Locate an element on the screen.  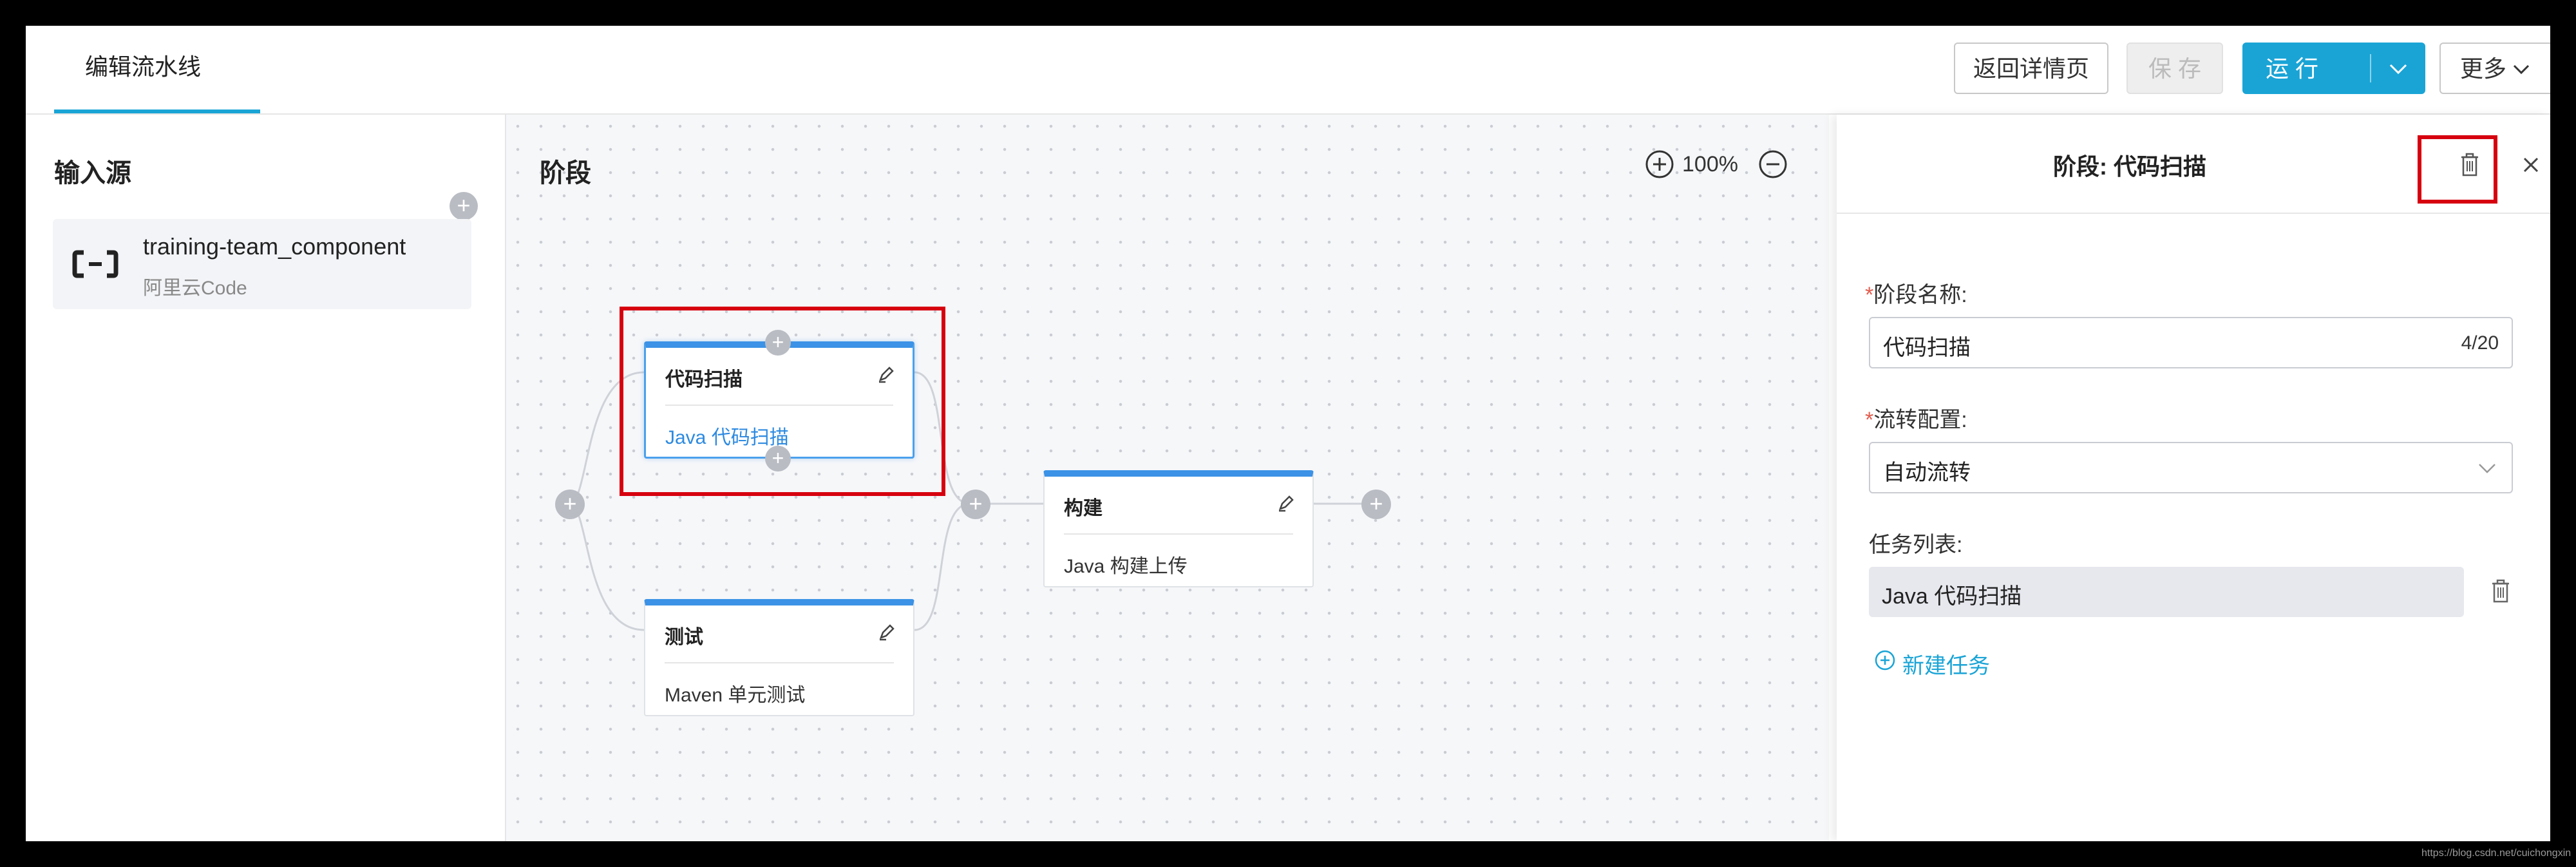
source-provider: 阿里云Code is located at coordinates (195, 288).